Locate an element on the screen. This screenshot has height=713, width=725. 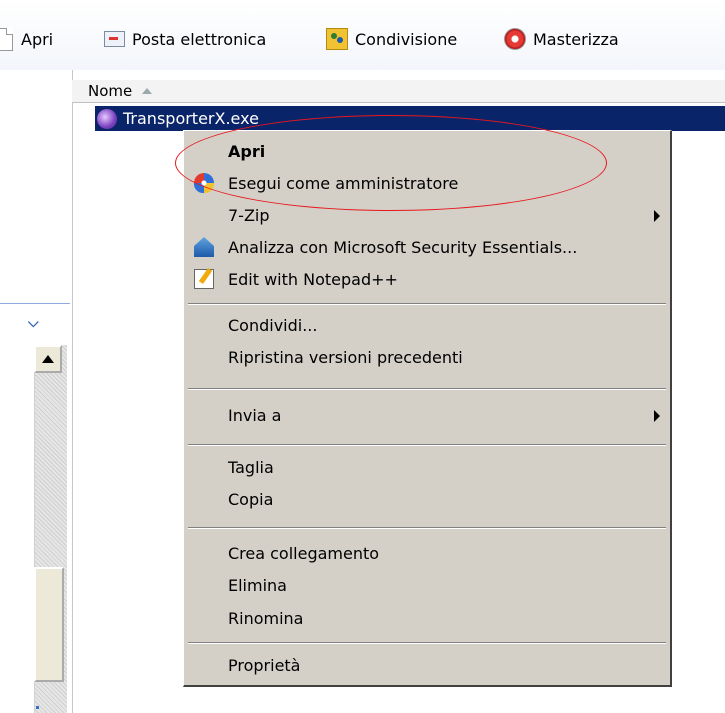
menu-item-label: Ripristina versioni precedenti is located at coordinates (345, 357).